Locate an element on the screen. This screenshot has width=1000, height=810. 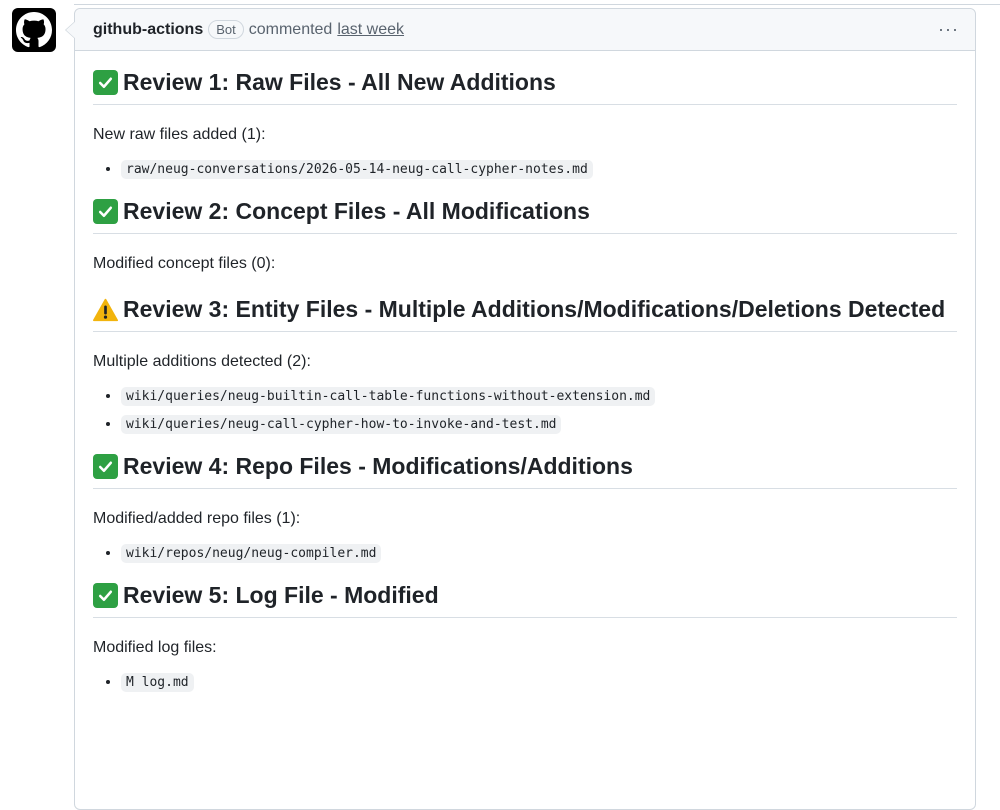
review-intro: Multiple additions detected (2): is located at coordinates (202, 361).